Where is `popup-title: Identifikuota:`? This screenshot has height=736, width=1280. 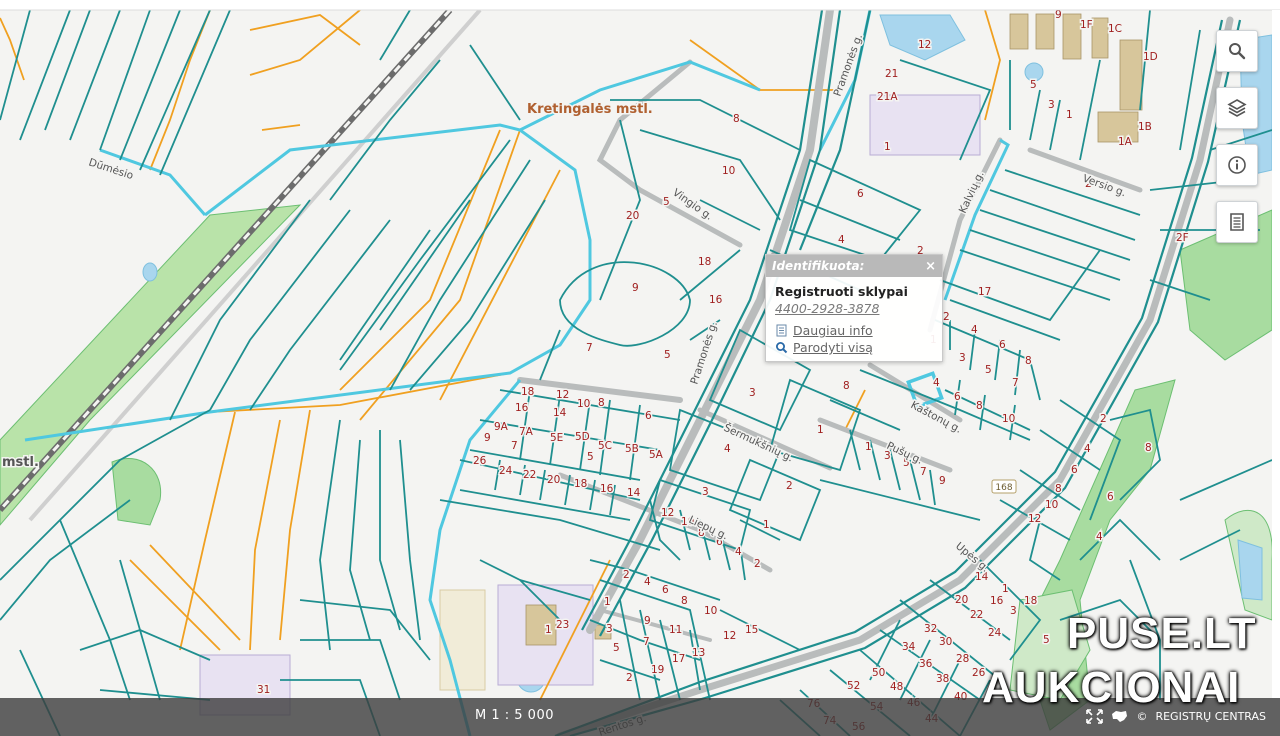
popup-title: Identifikuota: is located at coordinates (818, 266).